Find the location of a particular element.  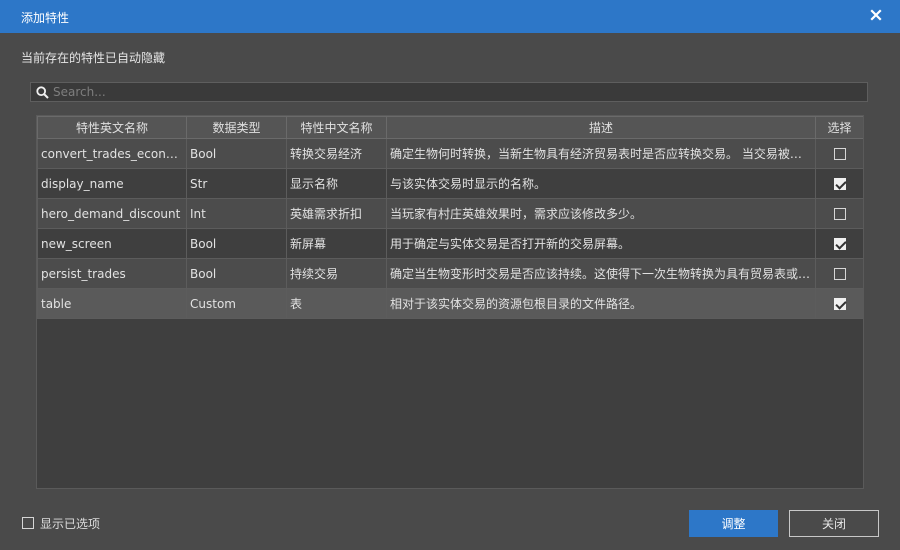

trait-description: 用于确定与实体交易是否打开新的交易屏幕。 is located at coordinates (601, 243).